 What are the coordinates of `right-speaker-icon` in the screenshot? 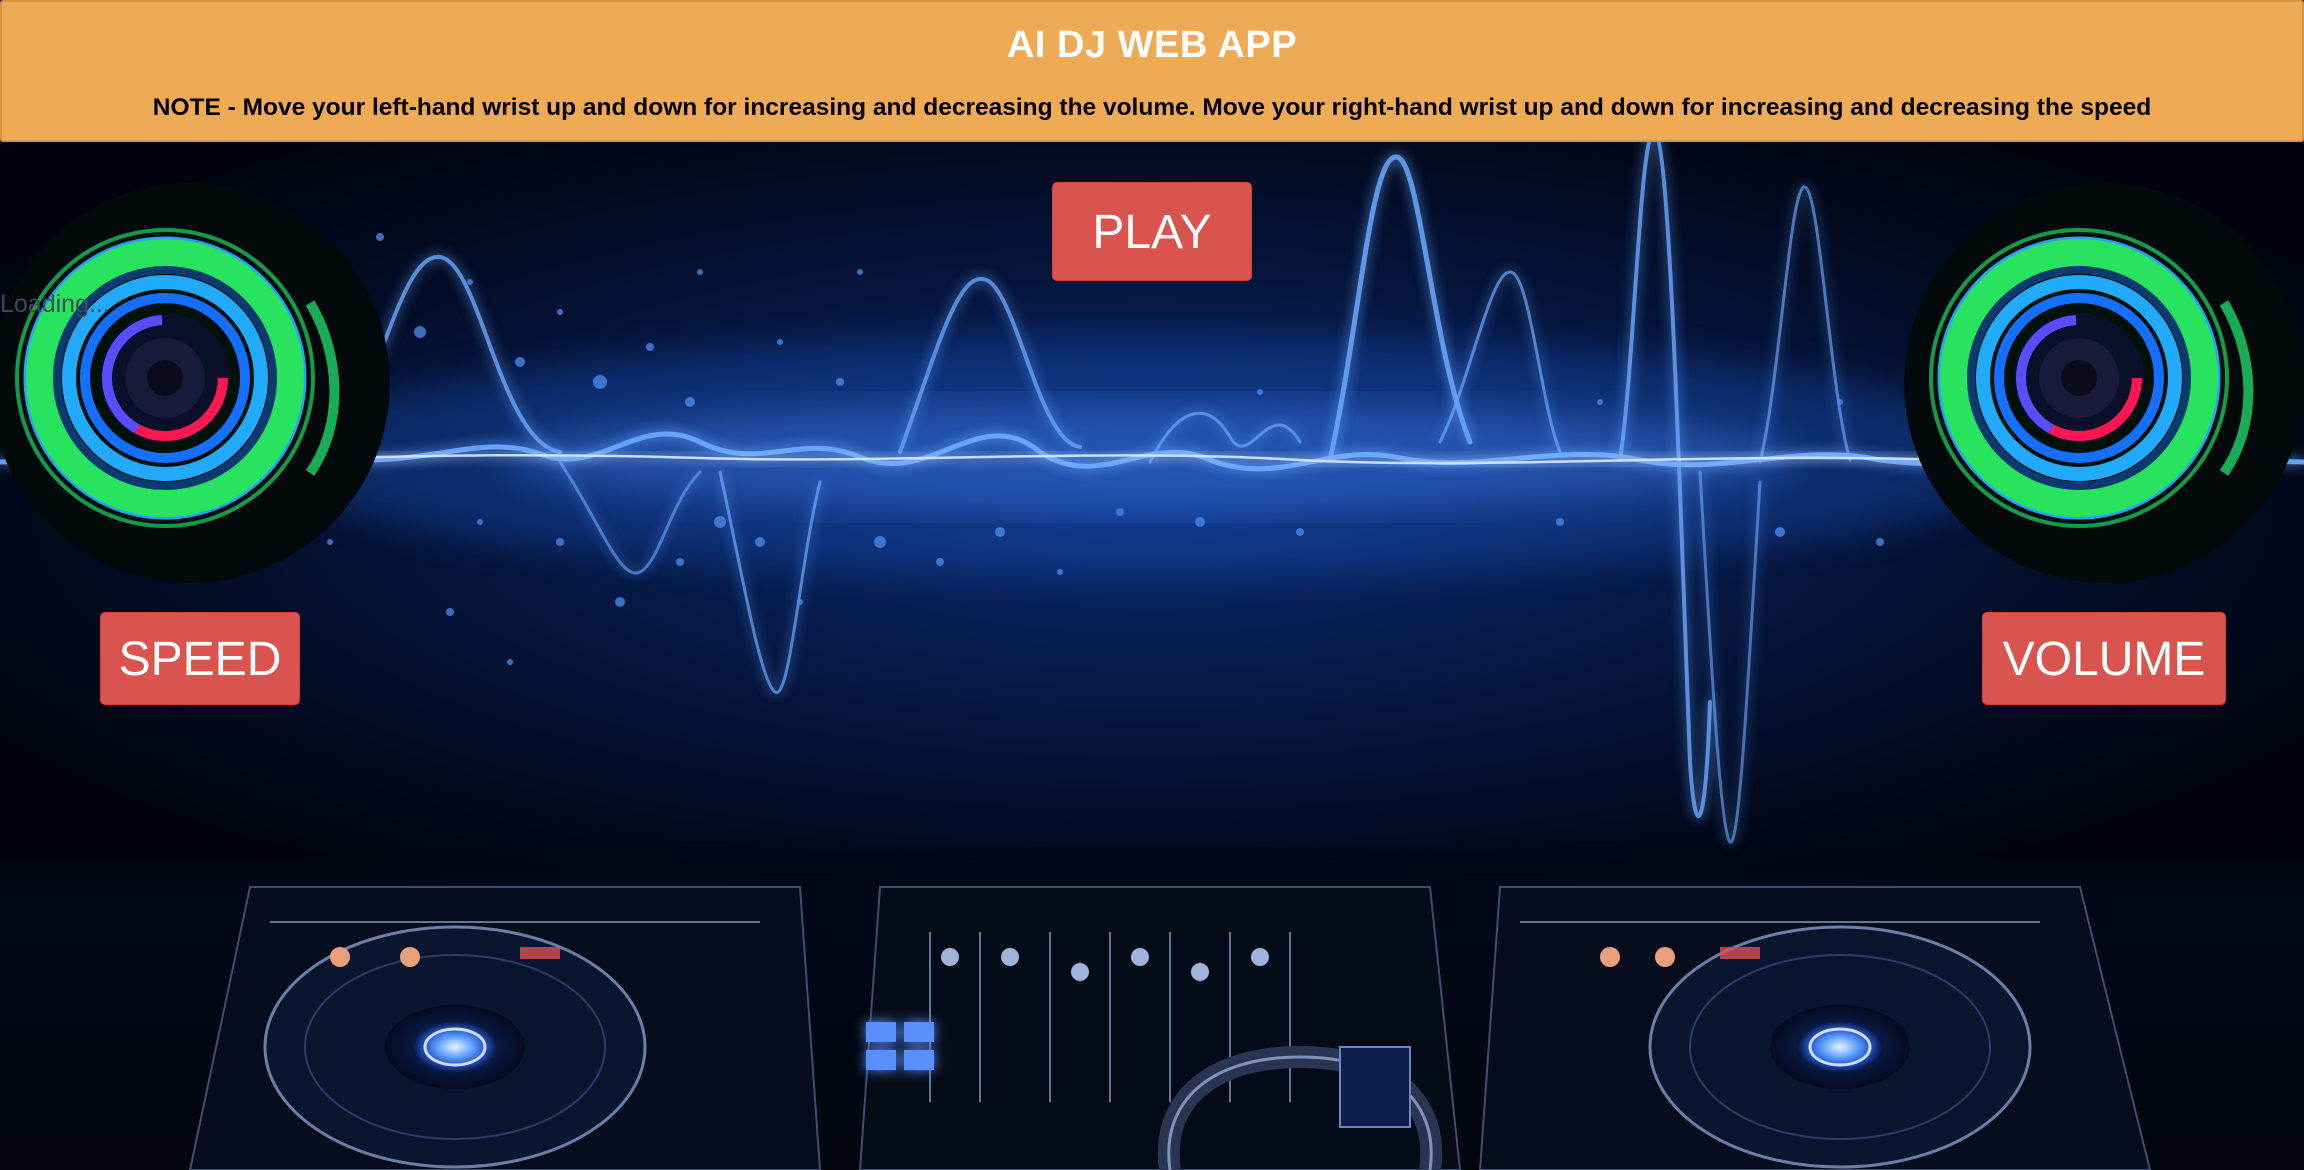 It's located at (2104, 383).